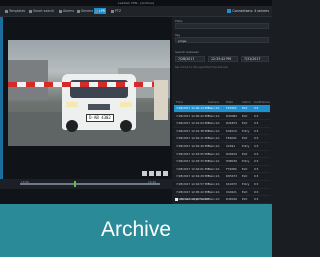 This screenshot has height=257, width=320. What do you see at coordinates (192, 161) in the screenshot?
I see `table-cell: 7/28/2017 12:03:33 PM` at bounding box center [192, 161].